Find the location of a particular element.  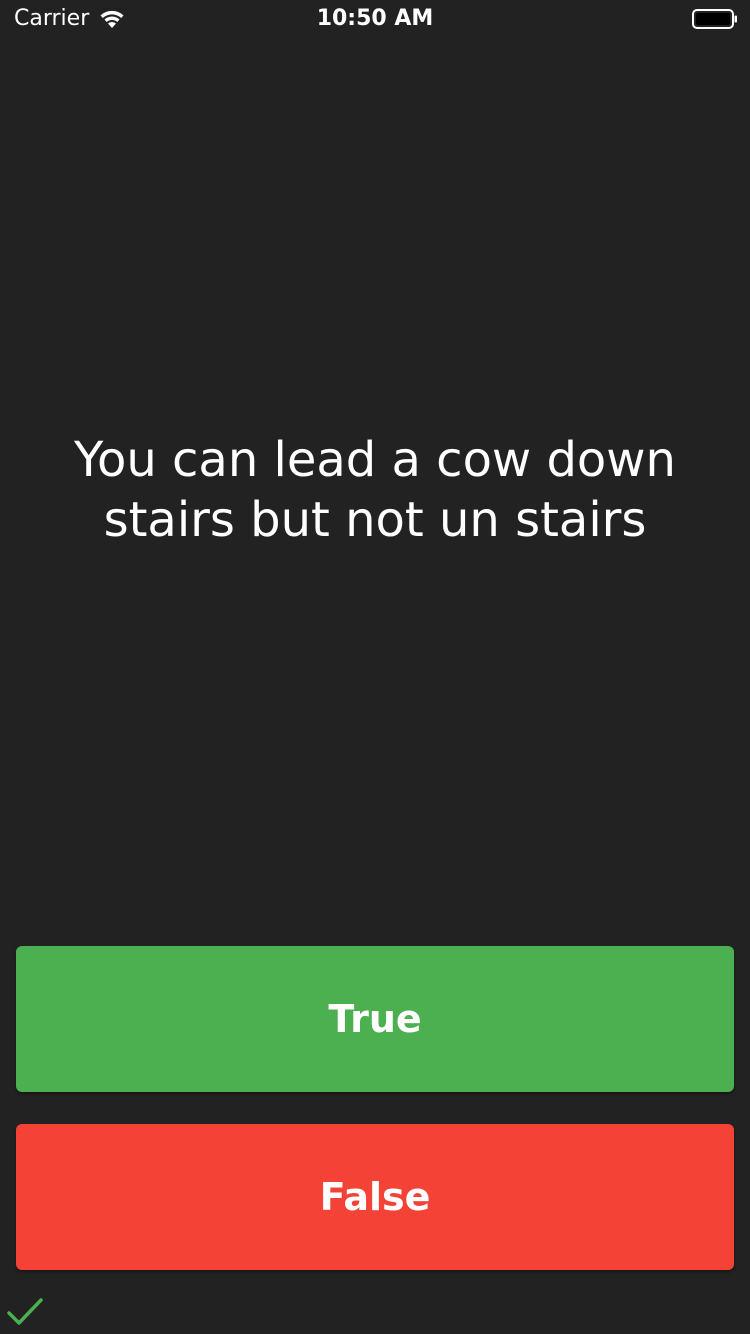

status-time: 10:50 AM is located at coordinates (375, 18).